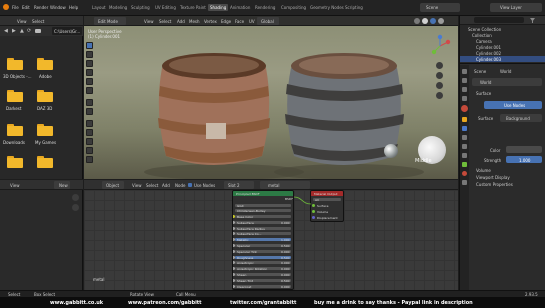 Image resolution: width=545 pixels, height=308 pixels. I want to click on surface-field-label: Surface, so click(486, 118).